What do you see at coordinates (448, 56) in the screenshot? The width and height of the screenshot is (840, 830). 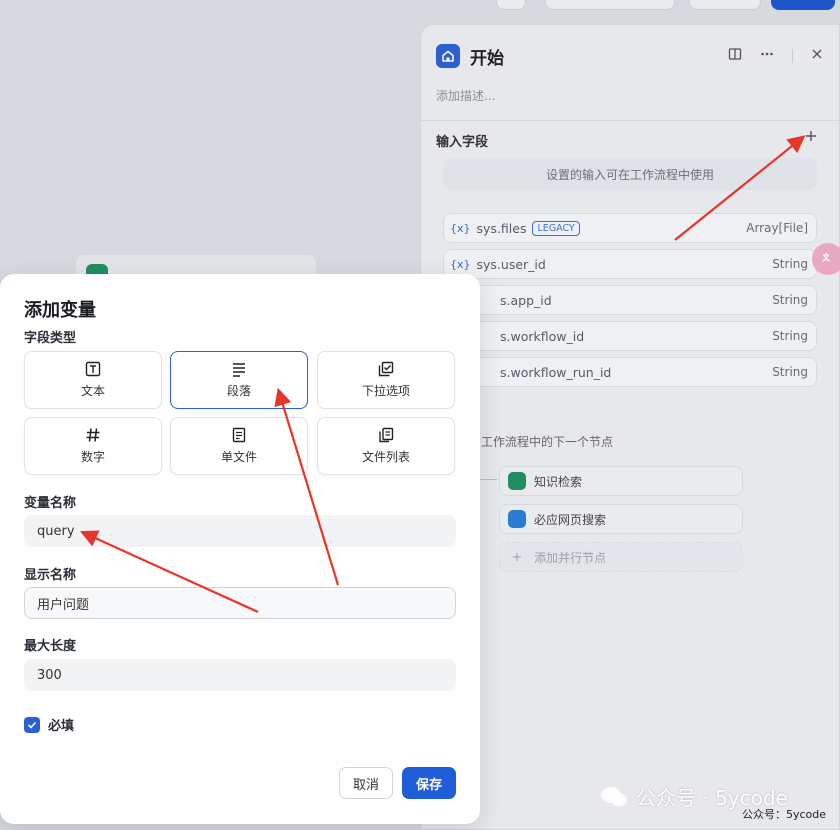 I see `home-icon` at bounding box center [448, 56].